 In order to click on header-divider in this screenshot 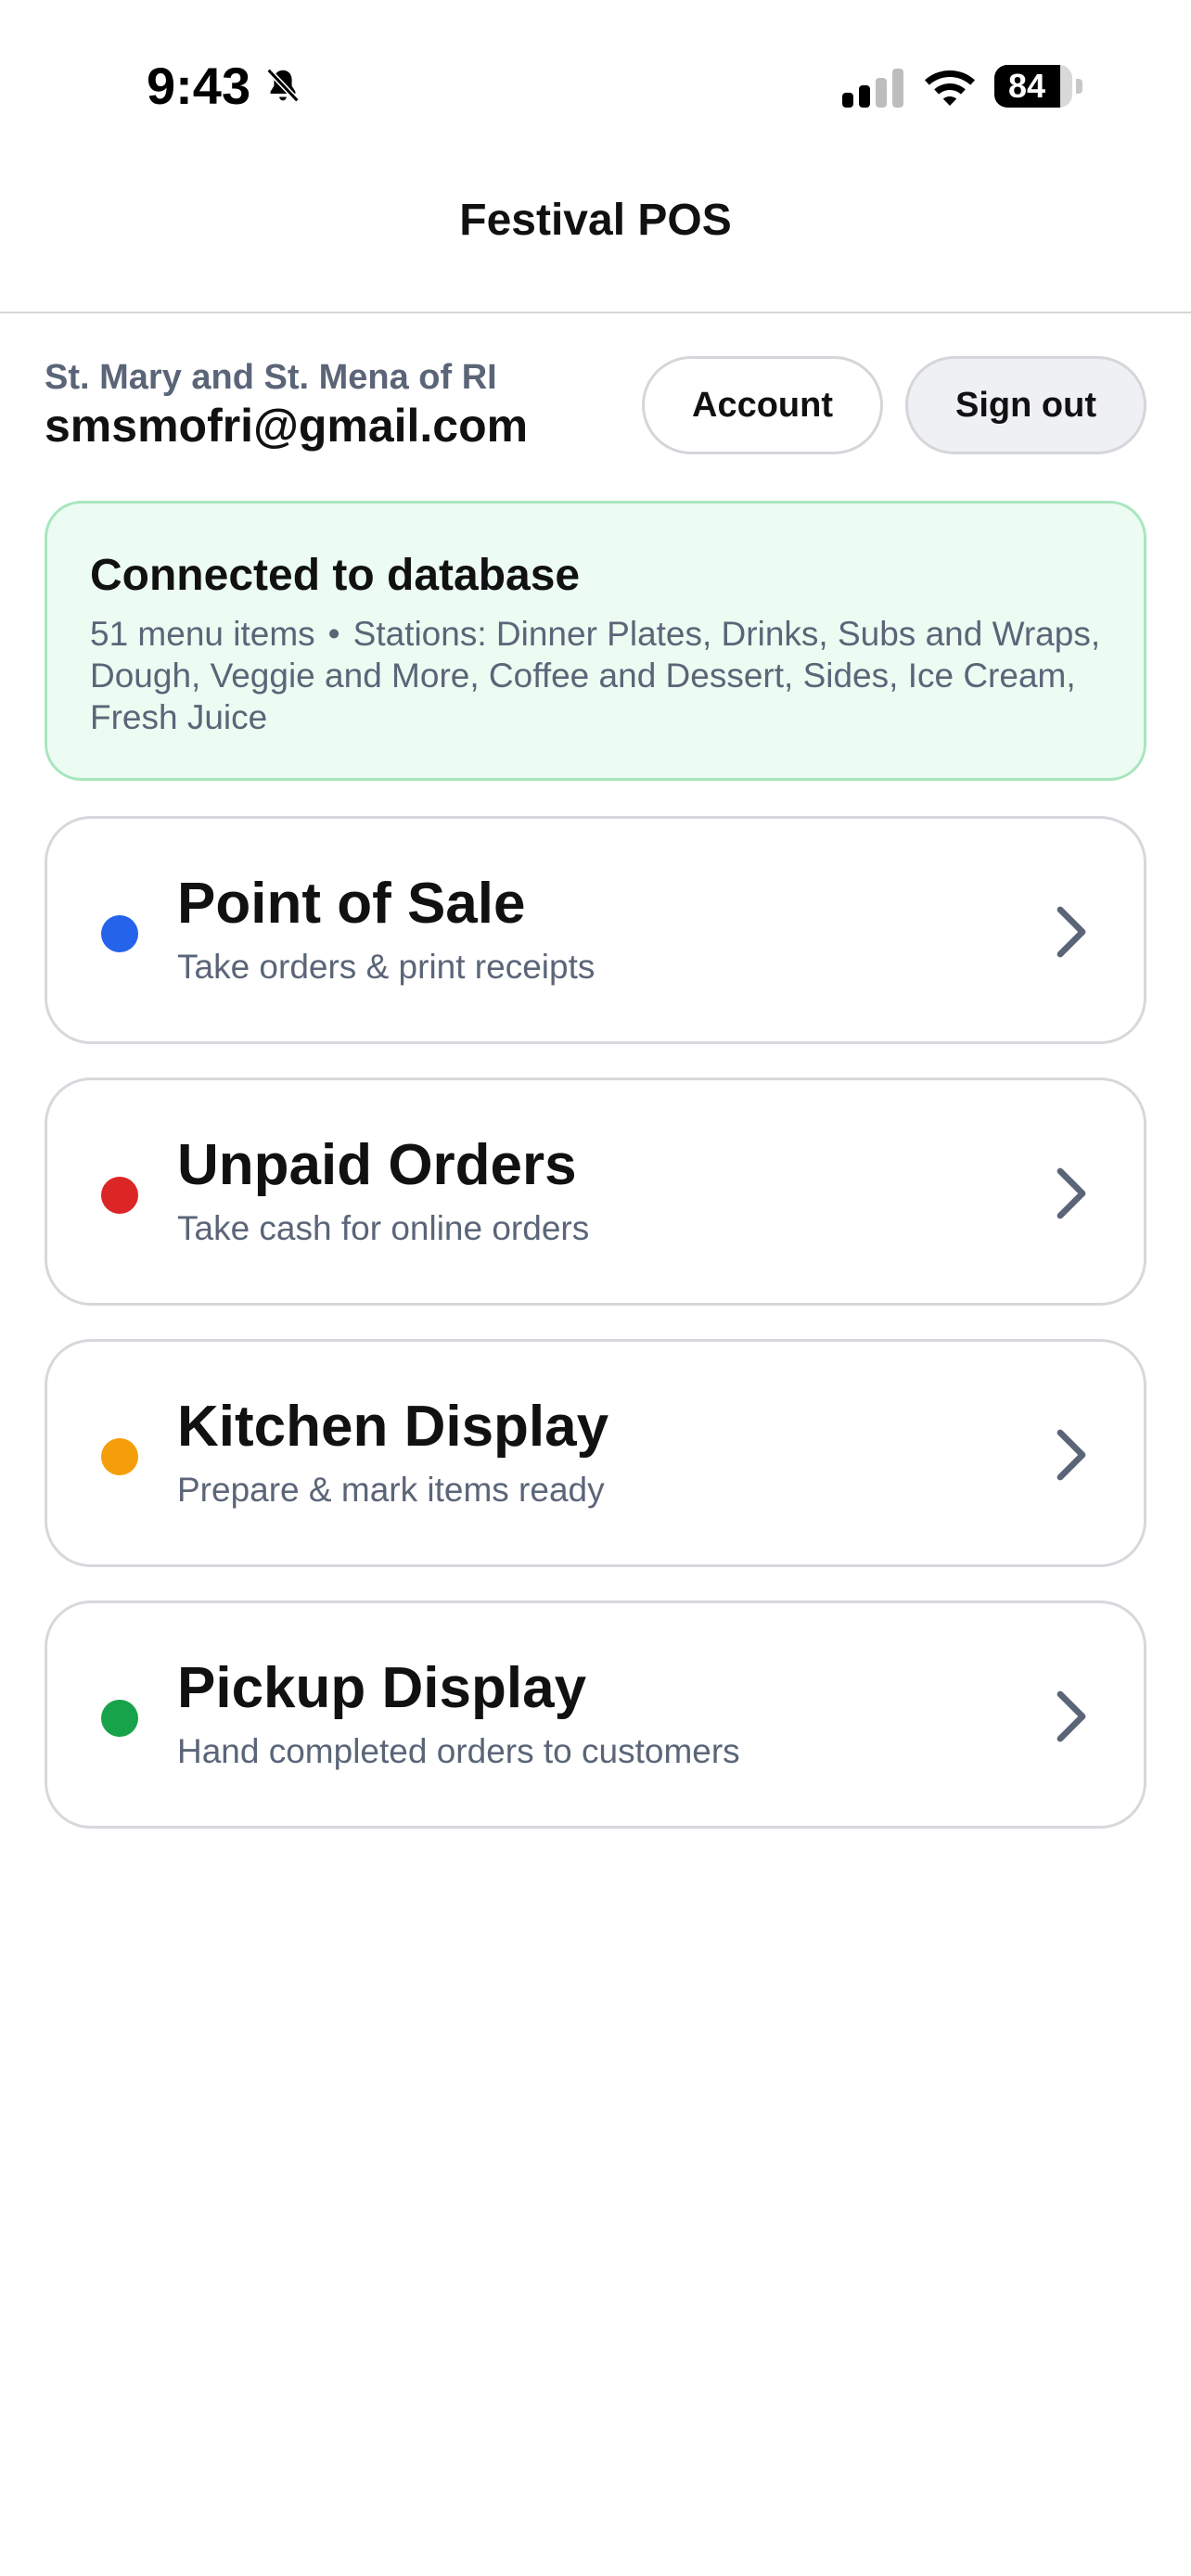, I will do `click(595, 312)`.